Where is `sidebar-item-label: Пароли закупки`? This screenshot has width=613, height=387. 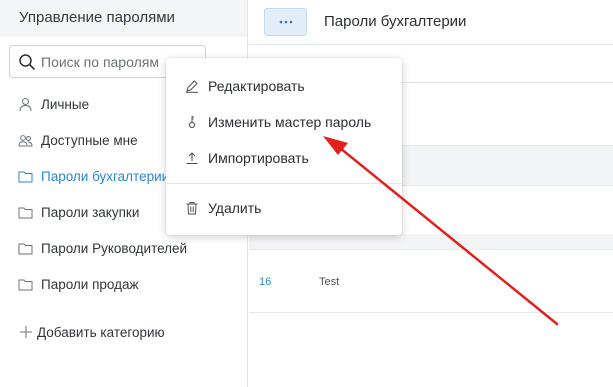
sidebar-item-label: Пароли закупки is located at coordinates (90, 212).